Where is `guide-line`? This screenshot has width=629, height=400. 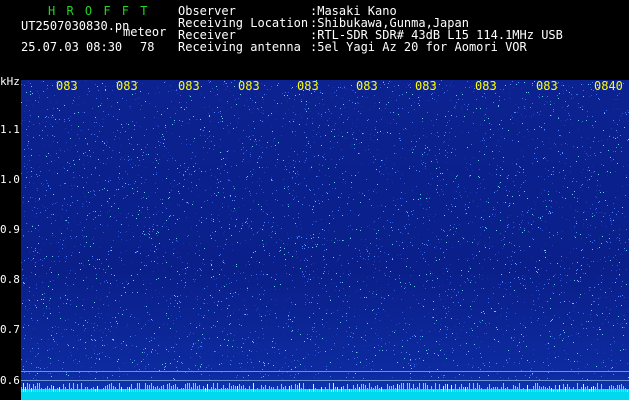
guide-line is located at coordinates (325, 371).